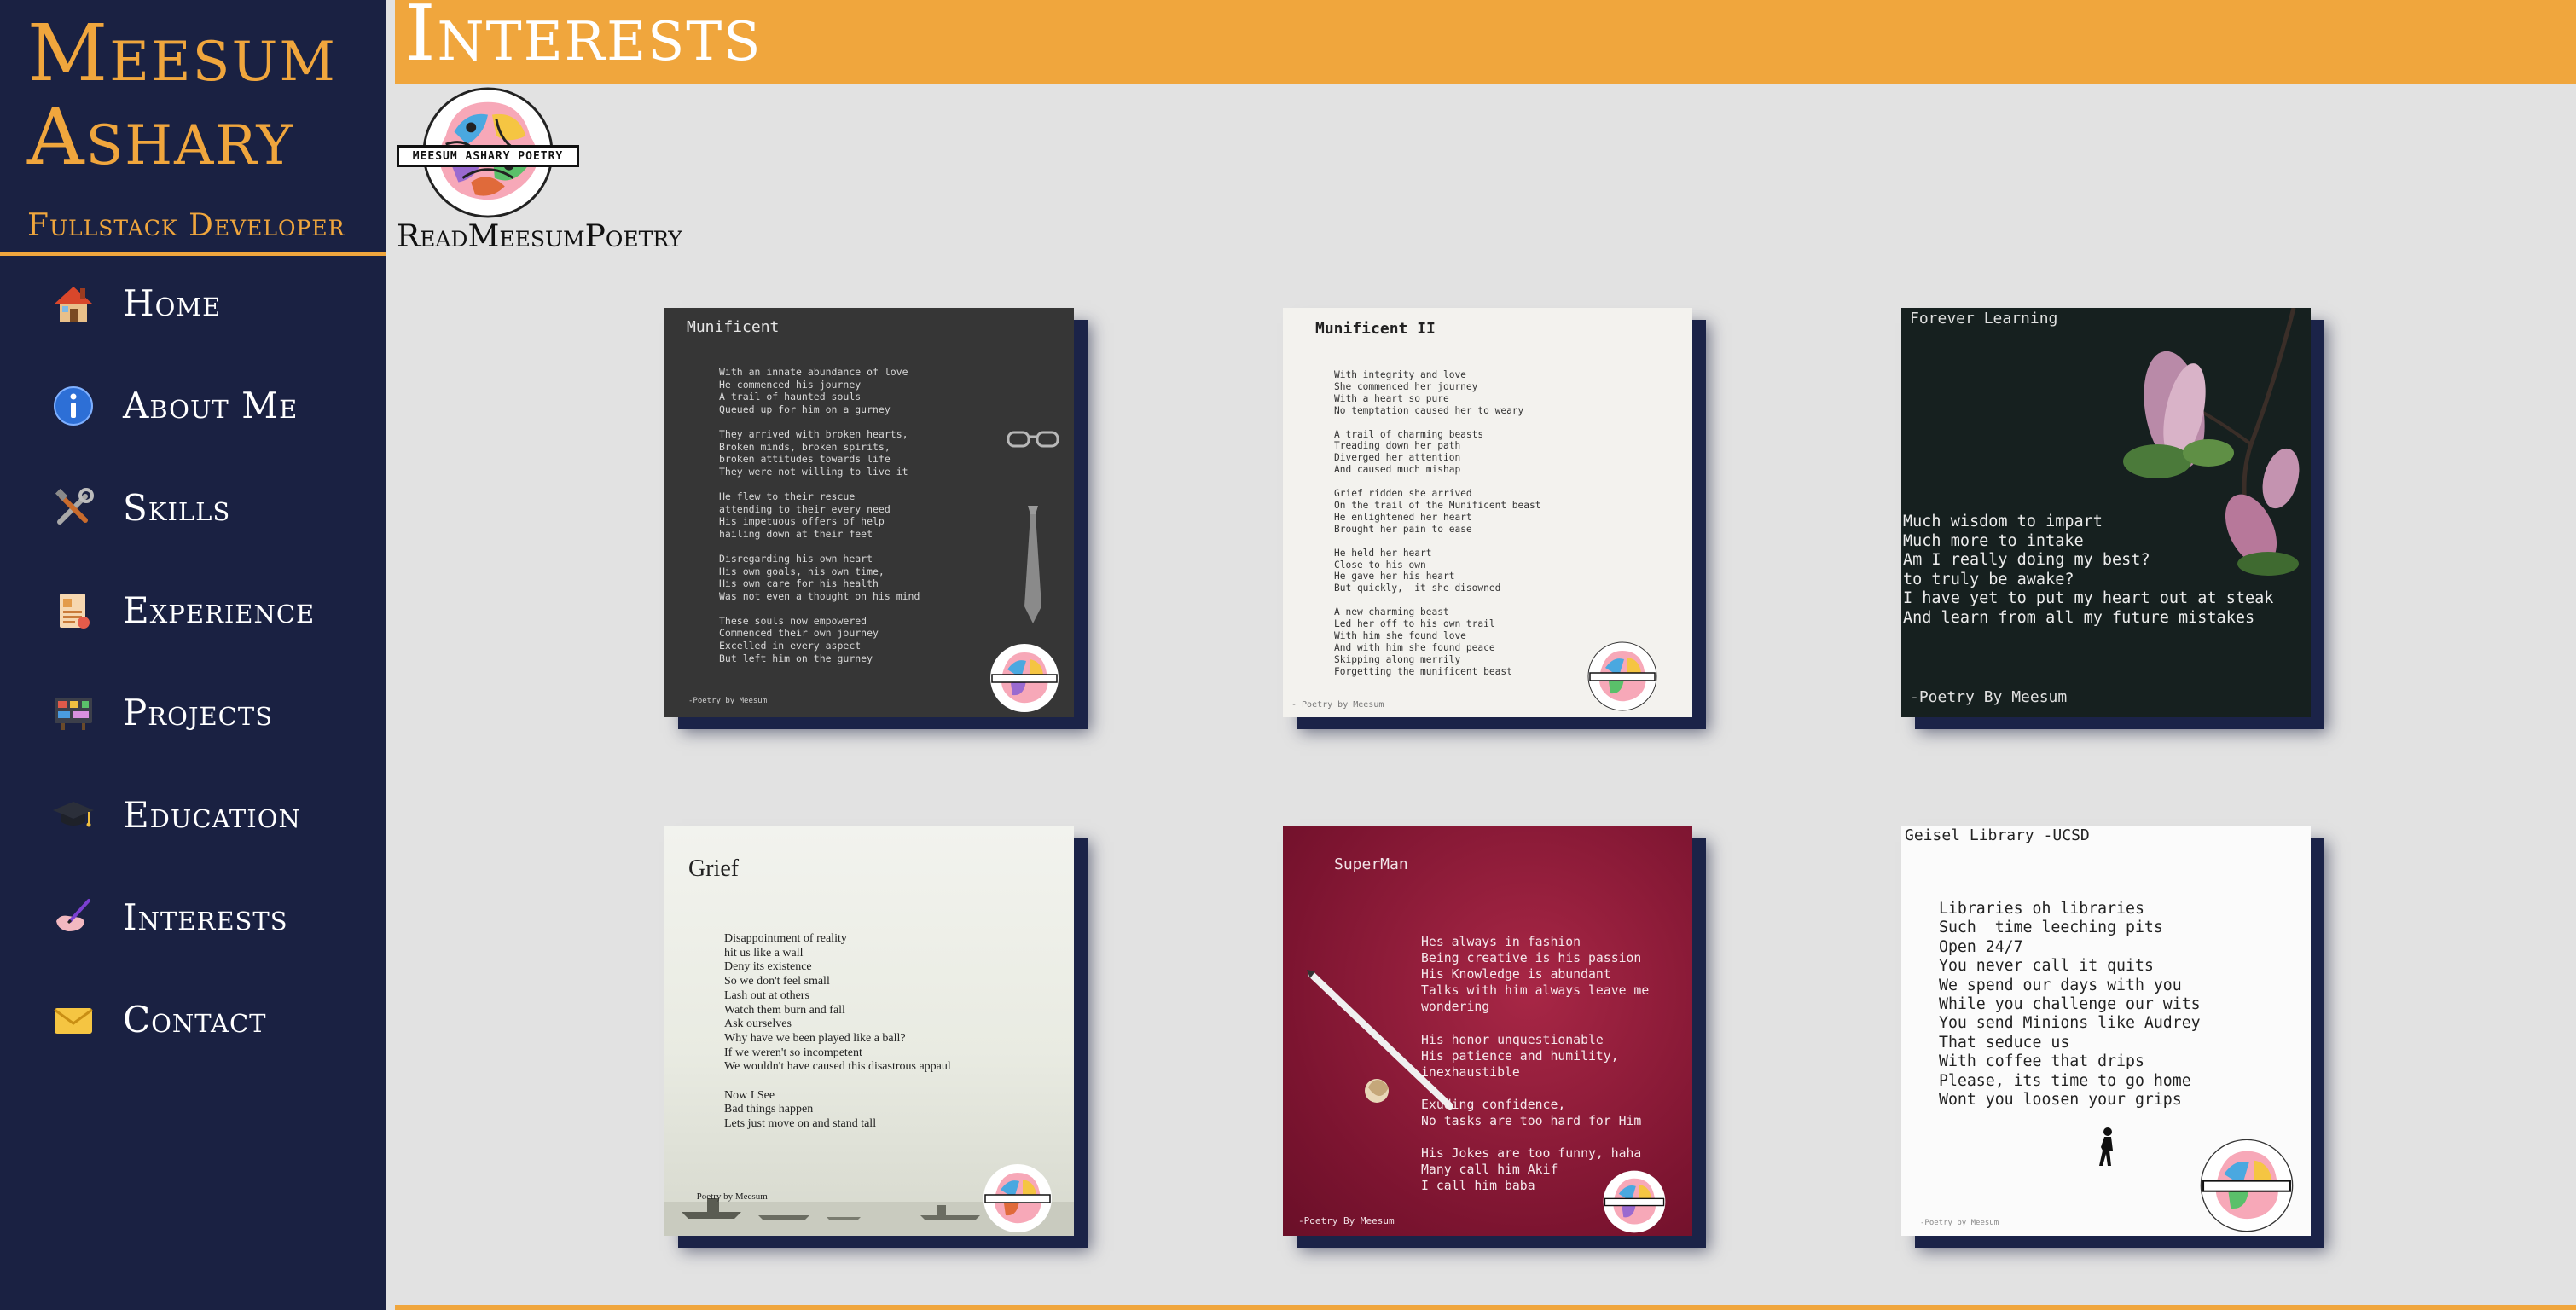  What do you see at coordinates (2106, 1146) in the screenshot?
I see `walking-person-image` at bounding box center [2106, 1146].